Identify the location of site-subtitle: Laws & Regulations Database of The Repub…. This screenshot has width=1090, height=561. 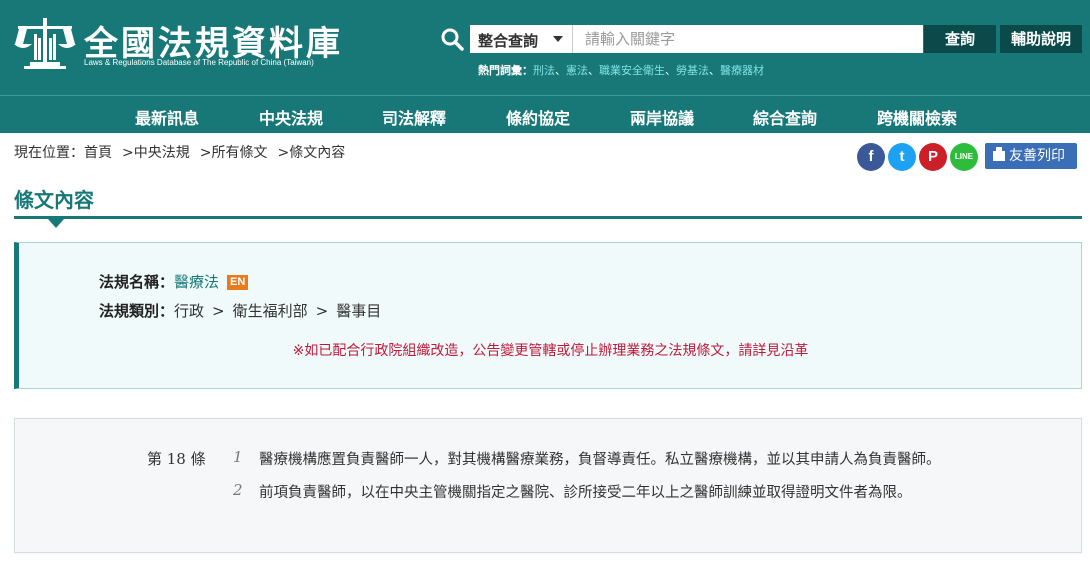
(199, 62).